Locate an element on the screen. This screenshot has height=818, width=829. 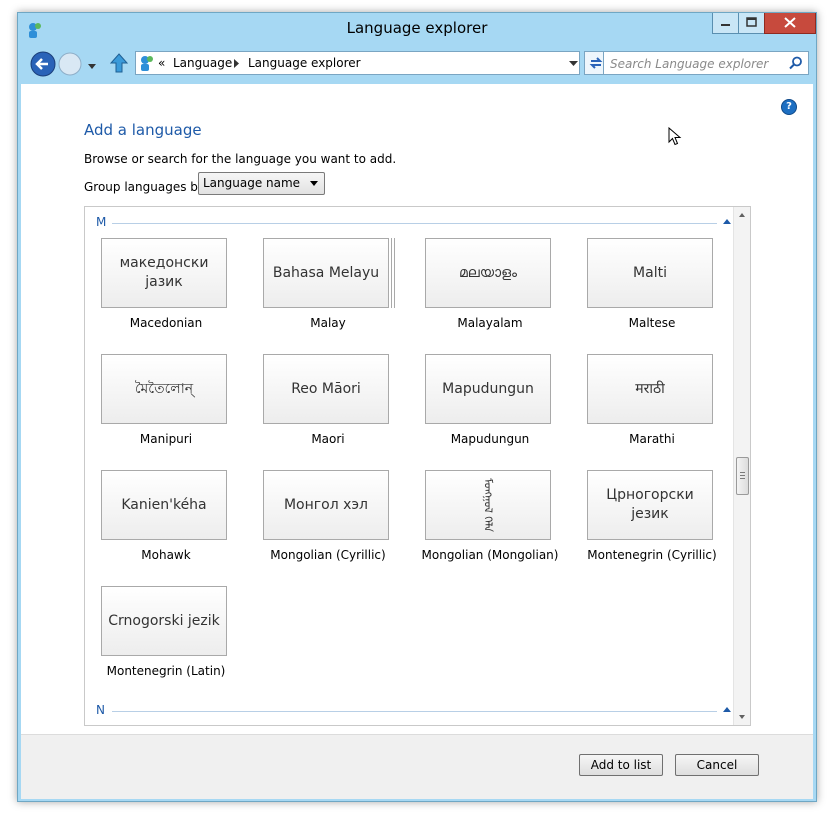
group-by-dropdown: Language name is located at coordinates (261, 183).